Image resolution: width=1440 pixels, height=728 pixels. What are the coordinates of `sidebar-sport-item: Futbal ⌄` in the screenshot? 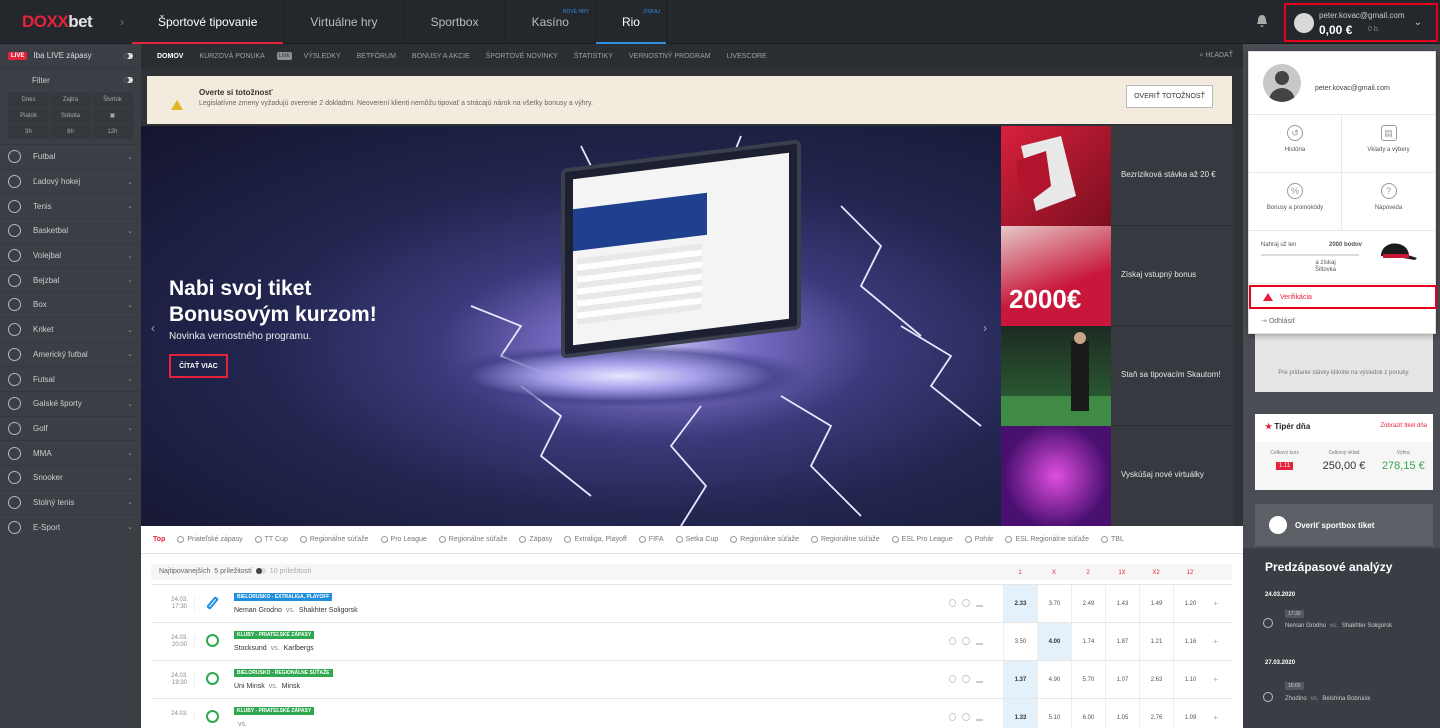 It's located at (70, 156).